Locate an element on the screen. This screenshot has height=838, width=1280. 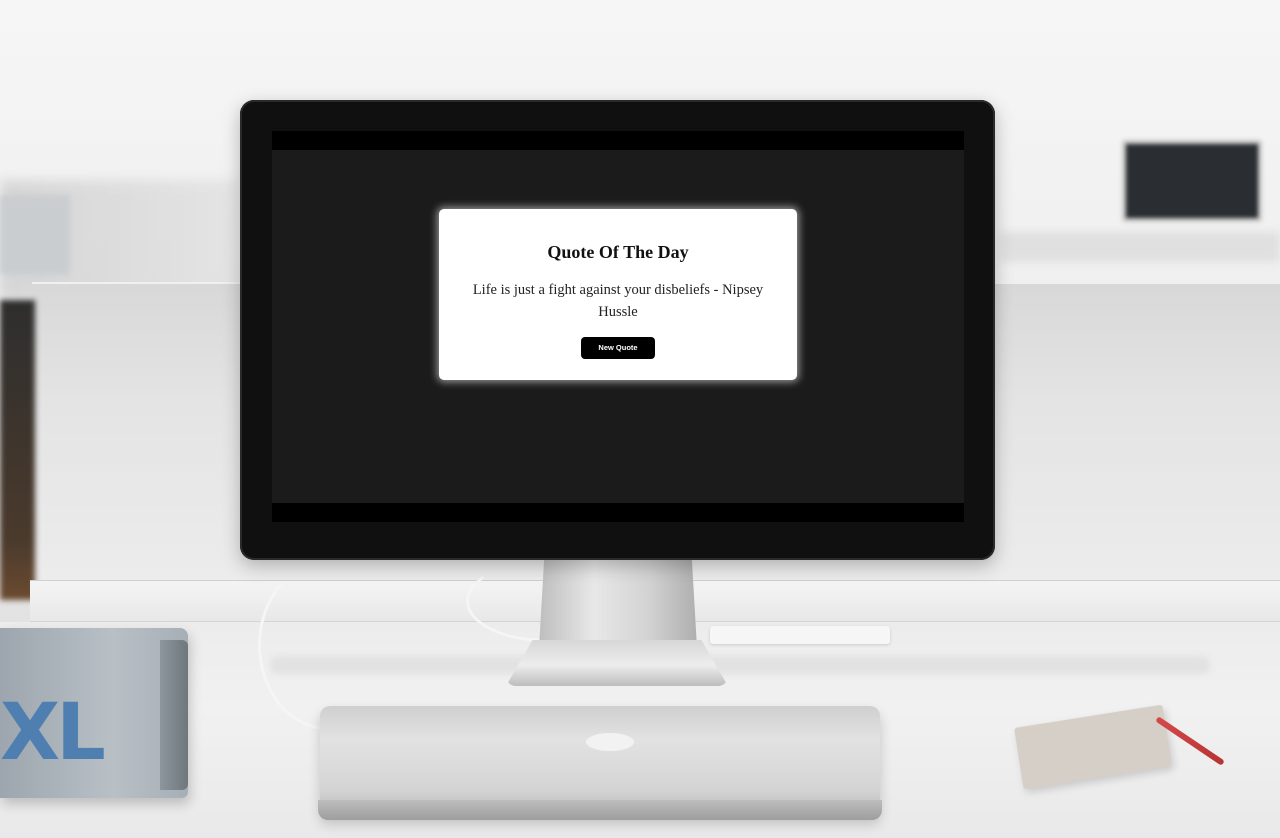
laptop-logo-icon is located at coordinates (610, 742).